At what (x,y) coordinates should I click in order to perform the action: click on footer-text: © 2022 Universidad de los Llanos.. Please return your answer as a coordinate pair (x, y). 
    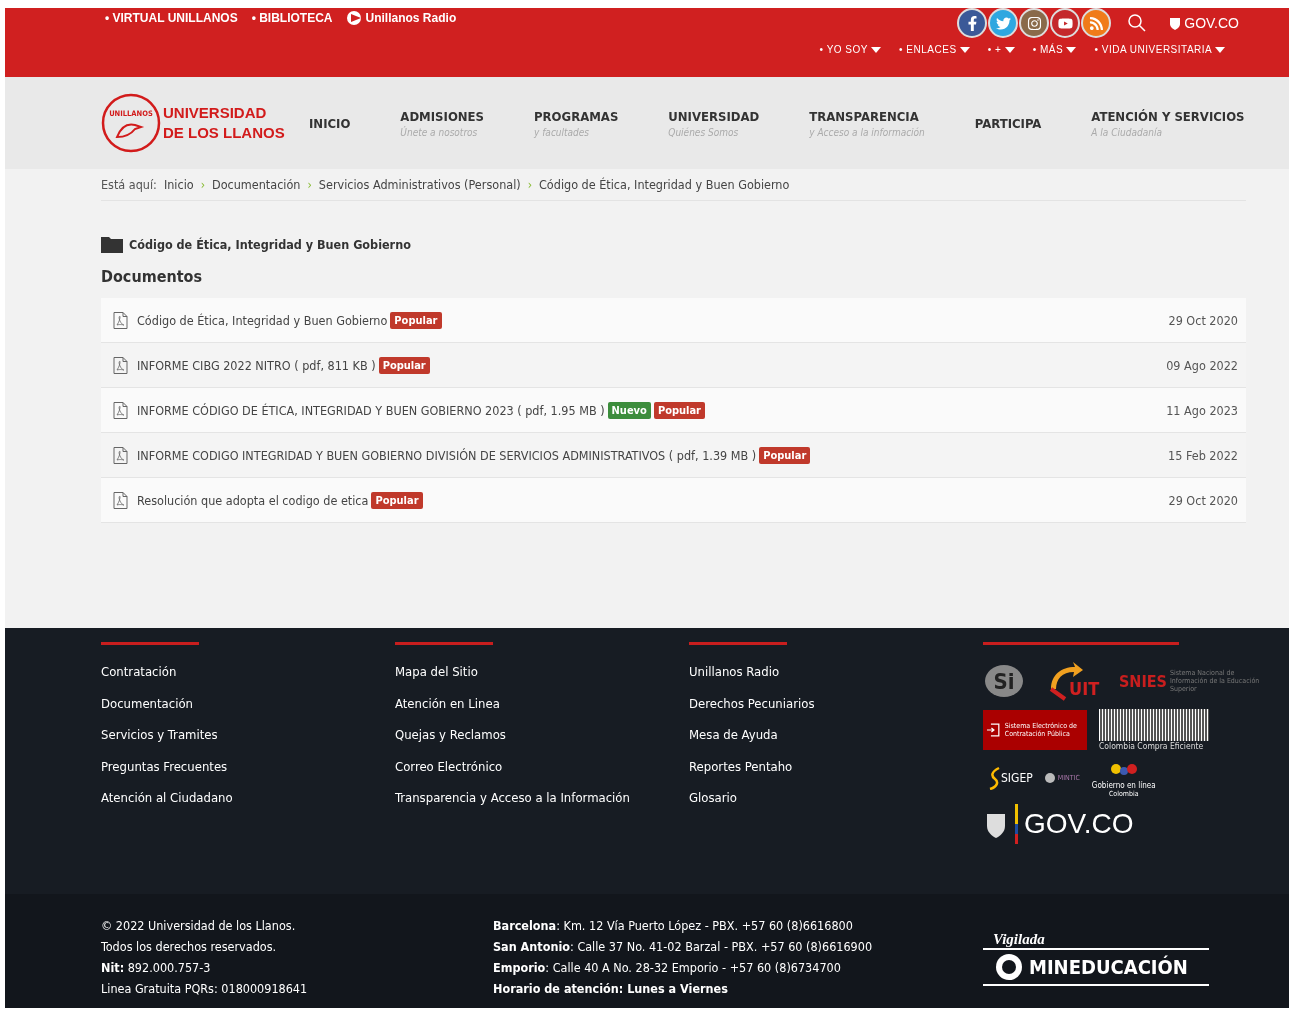
    Looking at the image, I should click on (199, 926).